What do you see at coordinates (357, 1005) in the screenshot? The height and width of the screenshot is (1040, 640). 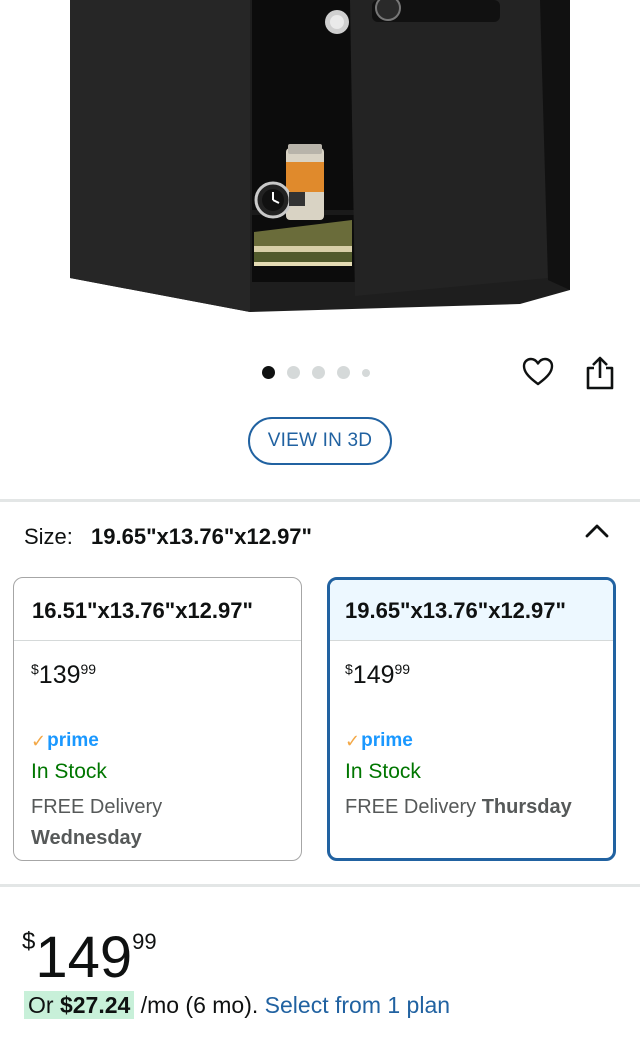 I see `select-plan-link: Select from 1 plan` at bounding box center [357, 1005].